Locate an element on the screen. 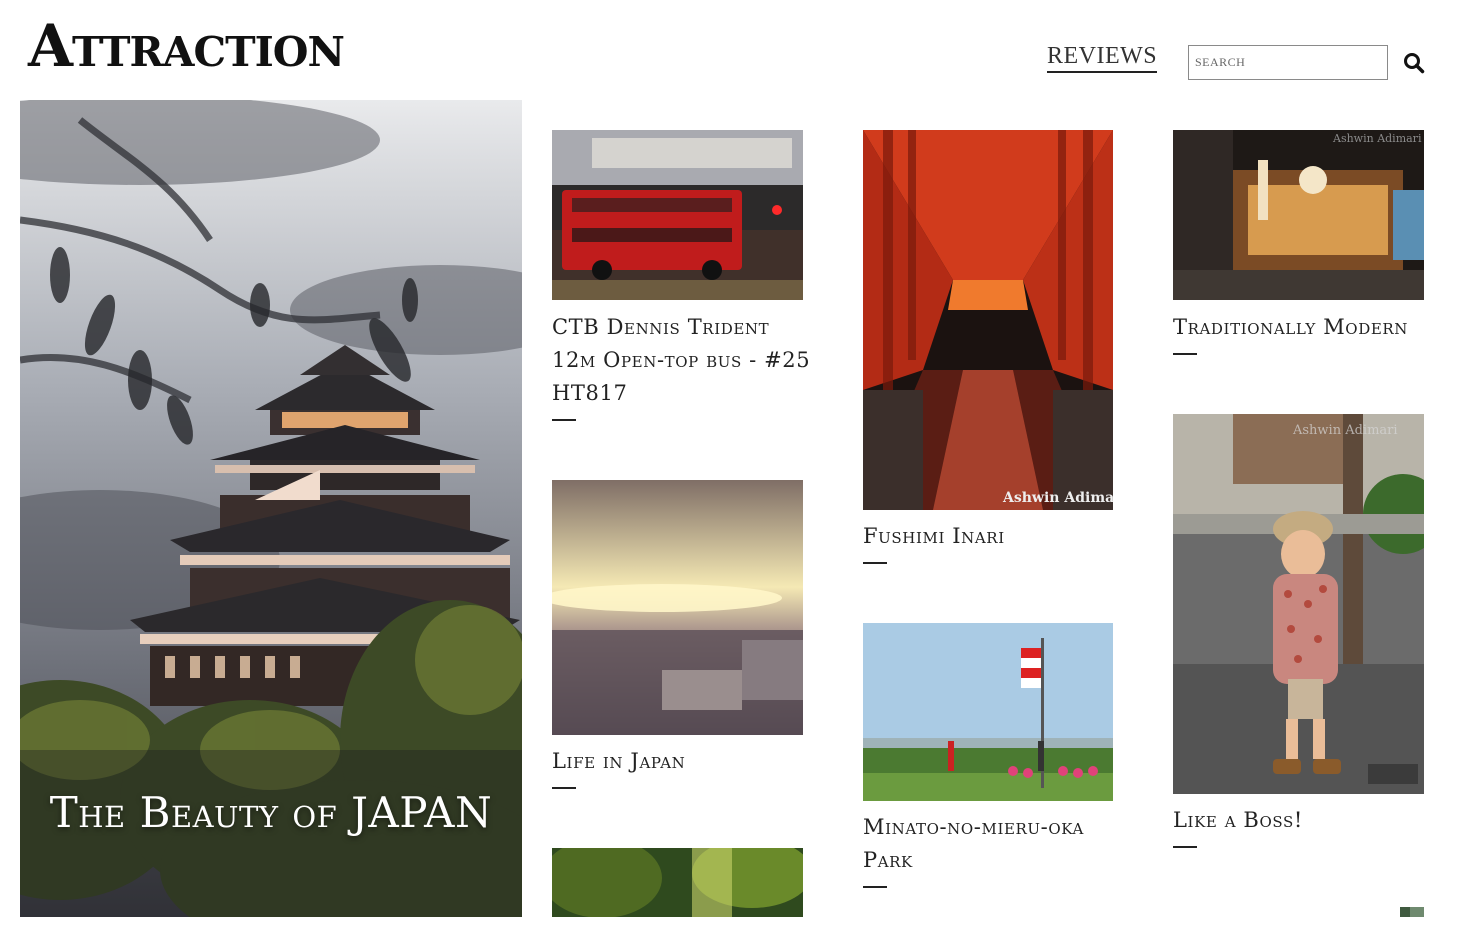 The image size is (1474, 937). card-image-fushimi: Ashwin Adimari is located at coordinates (988, 320).